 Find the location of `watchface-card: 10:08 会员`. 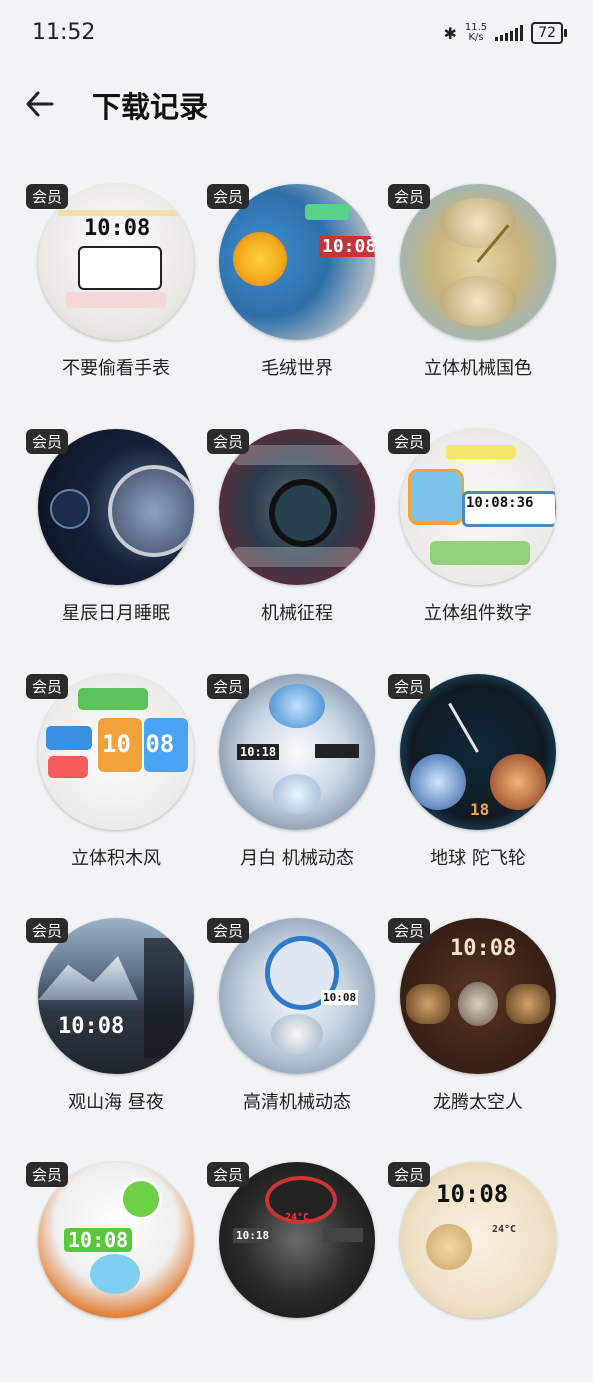

watchface-card: 10:08 会员 is located at coordinates (116, 1272).